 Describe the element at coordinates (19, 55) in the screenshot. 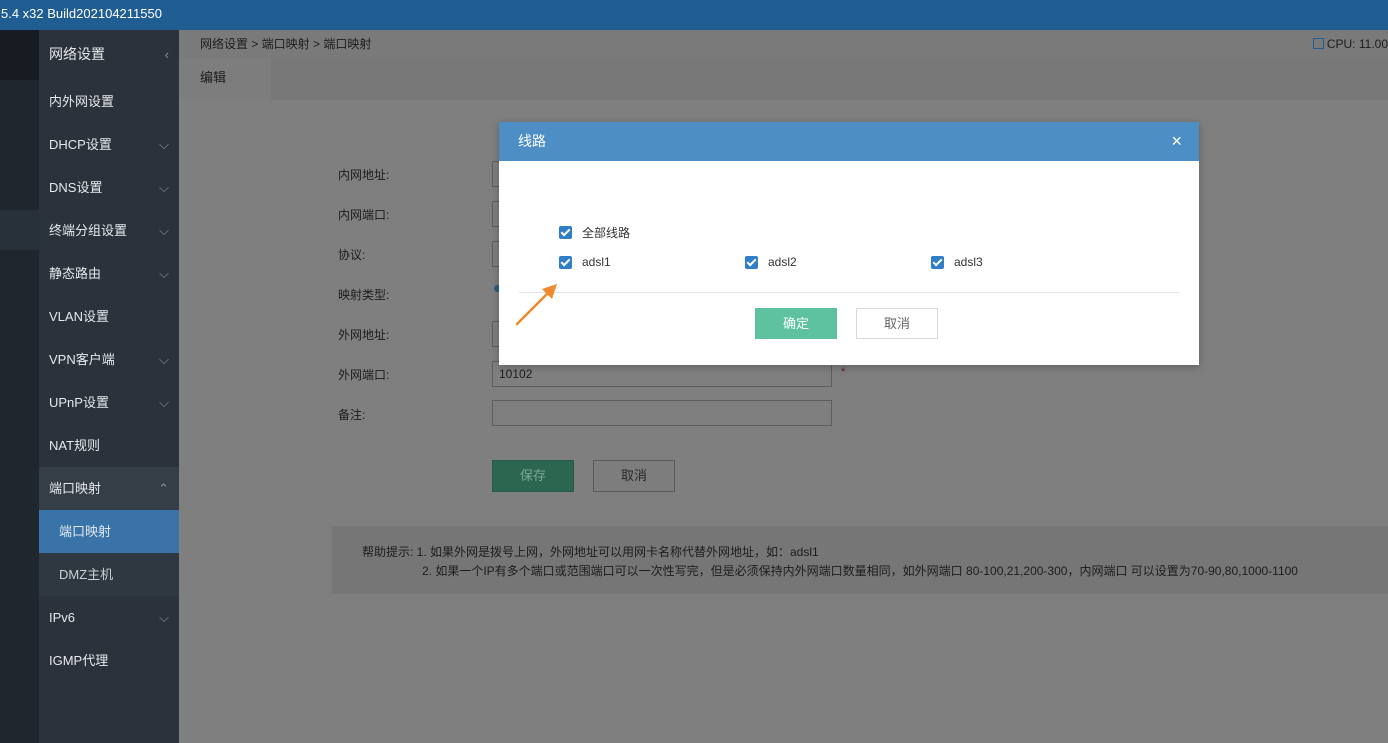

I see `rail-block-top` at that location.